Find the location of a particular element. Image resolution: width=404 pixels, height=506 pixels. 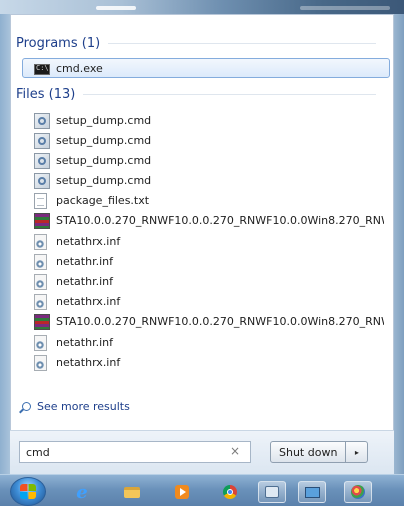

power-controls: Shut down ▸ is located at coordinates (319, 452).